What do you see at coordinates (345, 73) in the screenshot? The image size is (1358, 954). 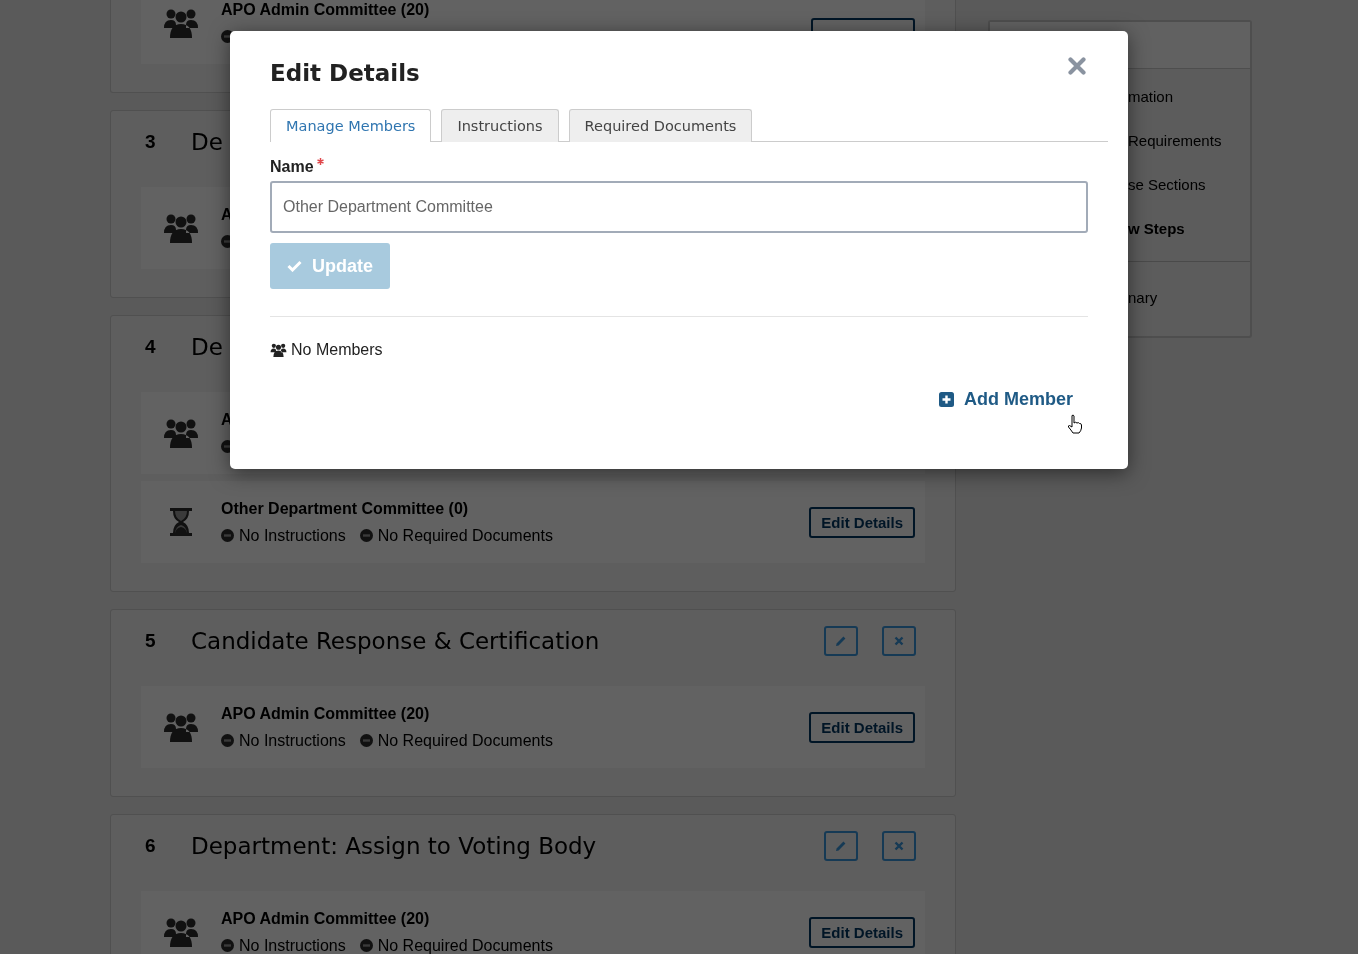 I see `dialog-title: Edit Details` at bounding box center [345, 73].